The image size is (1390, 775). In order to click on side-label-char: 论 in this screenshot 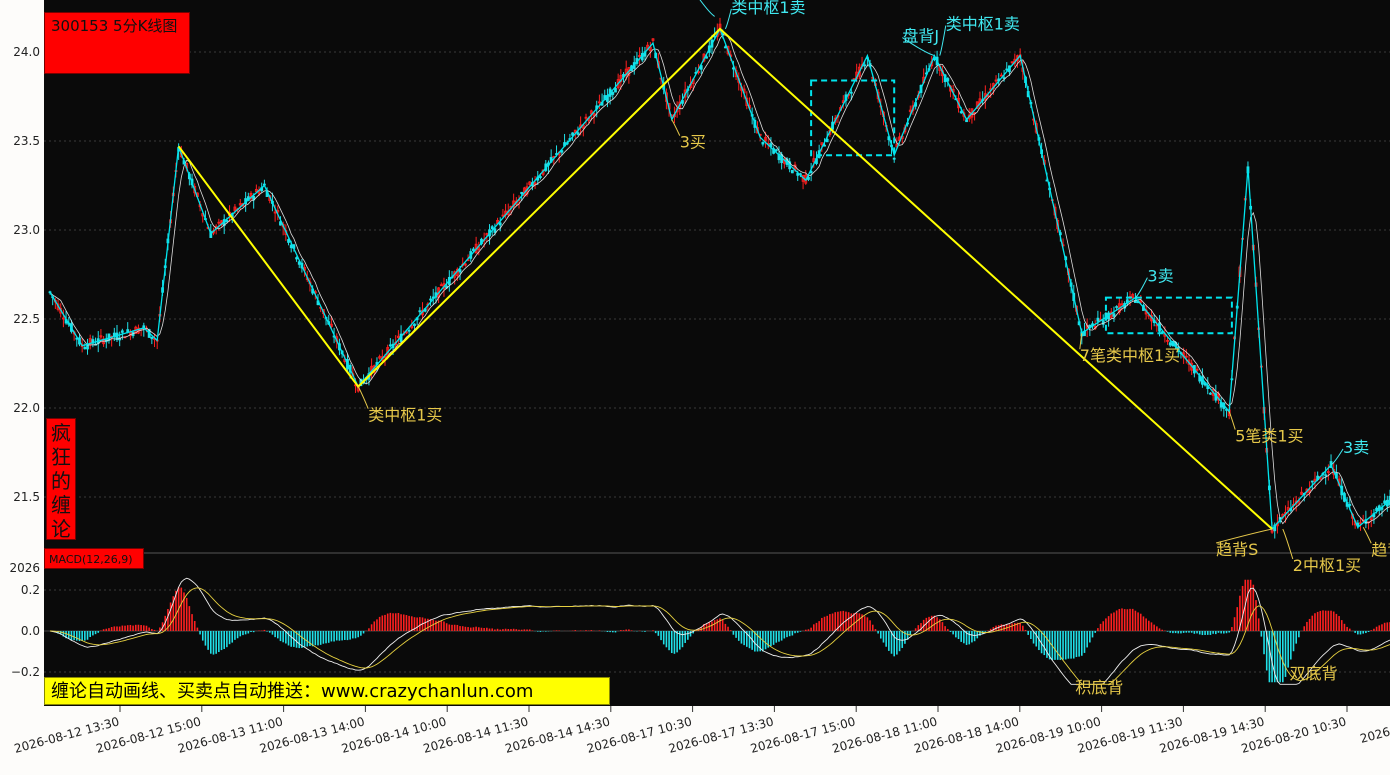, I will do `click(61, 529)`.